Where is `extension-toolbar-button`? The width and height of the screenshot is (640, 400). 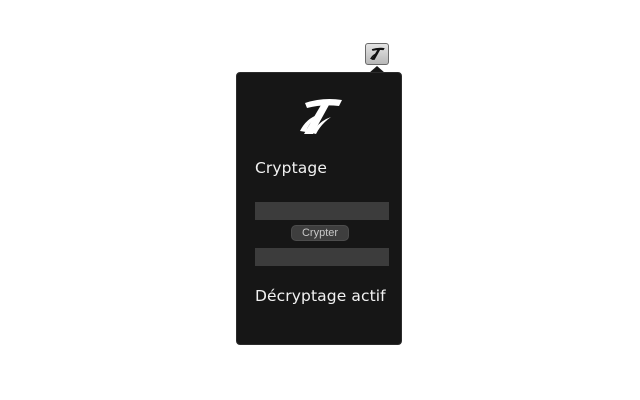
extension-toolbar-button is located at coordinates (377, 54).